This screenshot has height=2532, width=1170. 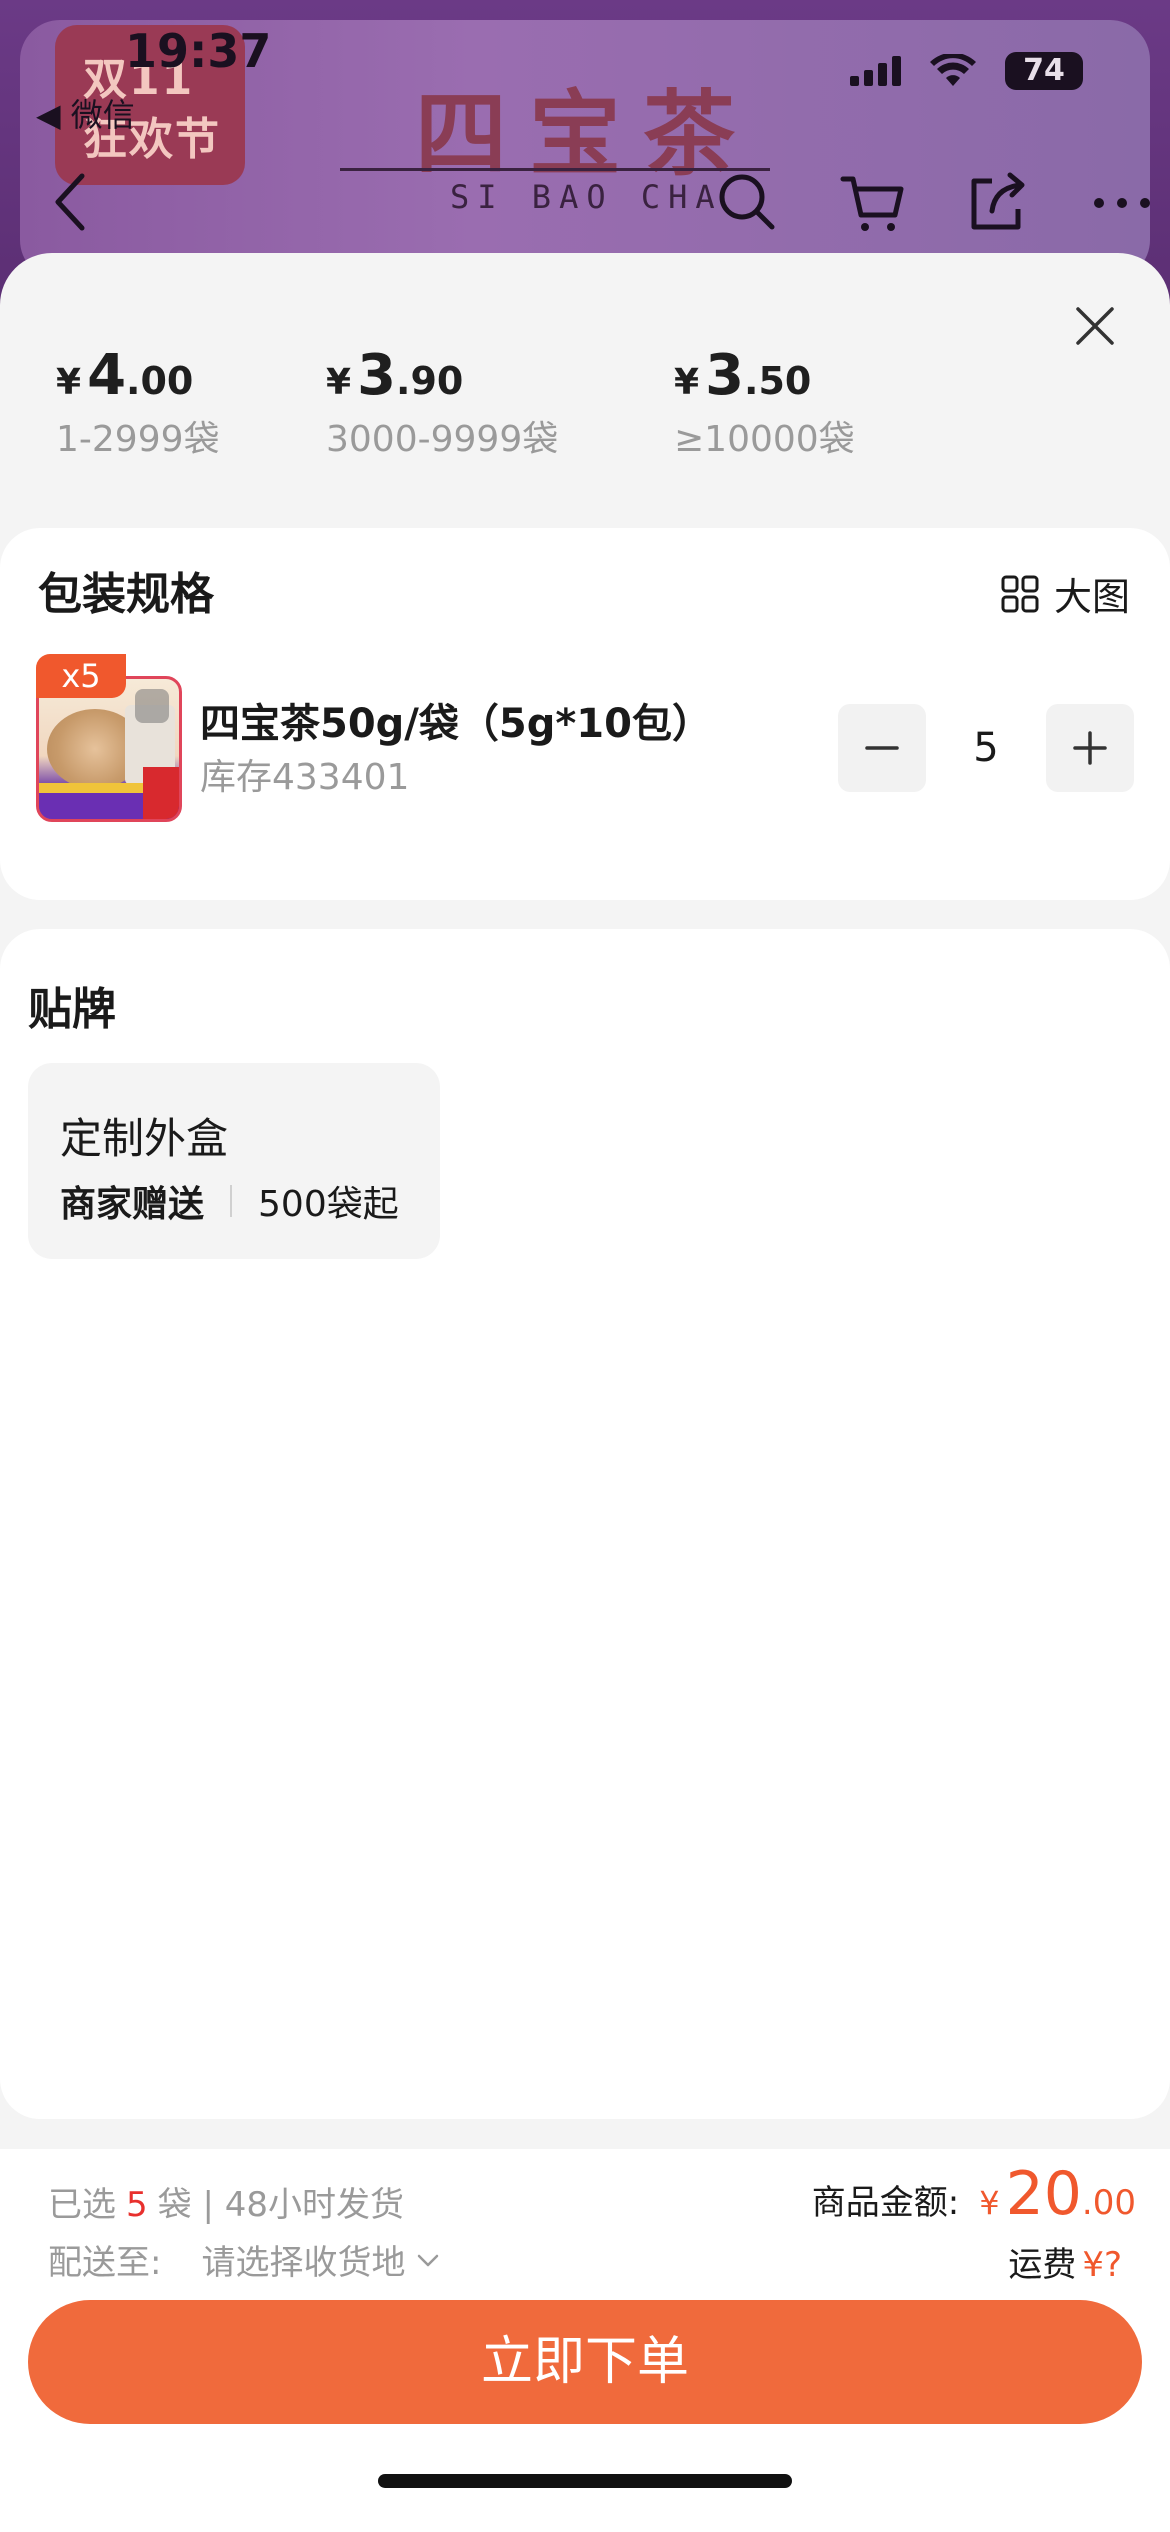 What do you see at coordinates (430, 381) in the screenshot?
I see `price-decimal: .90` at bounding box center [430, 381].